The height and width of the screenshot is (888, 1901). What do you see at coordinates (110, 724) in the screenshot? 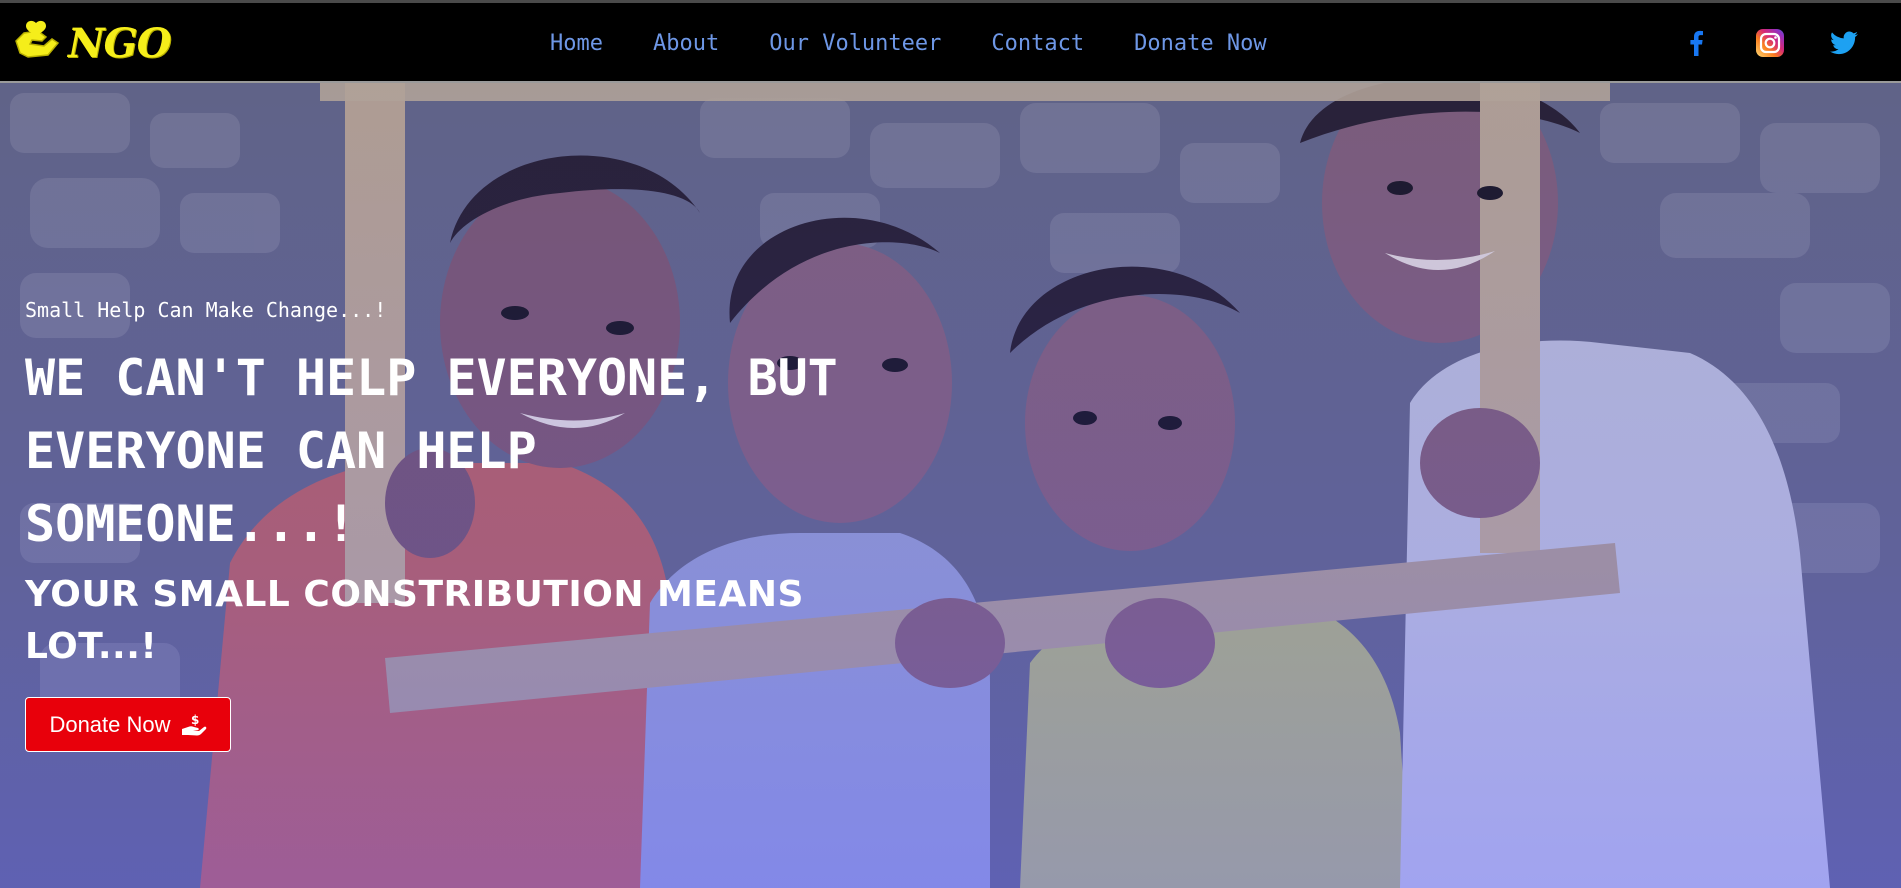
I see `donate-button-label: Donate Now` at bounding box center [110, 724].